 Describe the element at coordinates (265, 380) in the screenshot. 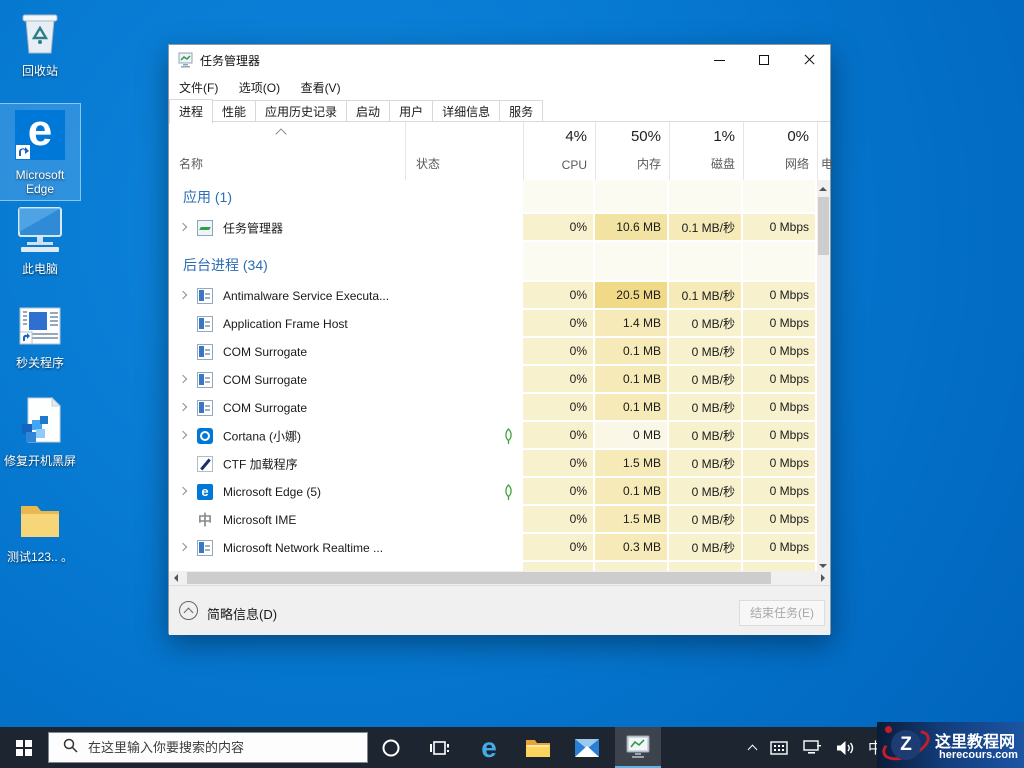

I see `process-name: COM Surrogate` at that location.